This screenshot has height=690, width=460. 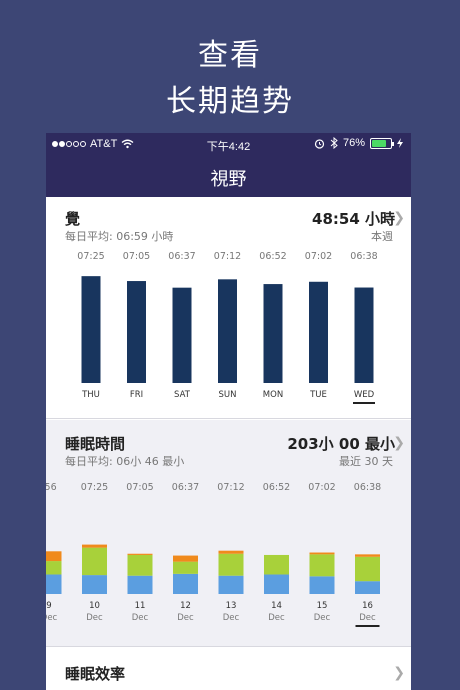 I want to click on battery-icon, so click(x=382, y=143).